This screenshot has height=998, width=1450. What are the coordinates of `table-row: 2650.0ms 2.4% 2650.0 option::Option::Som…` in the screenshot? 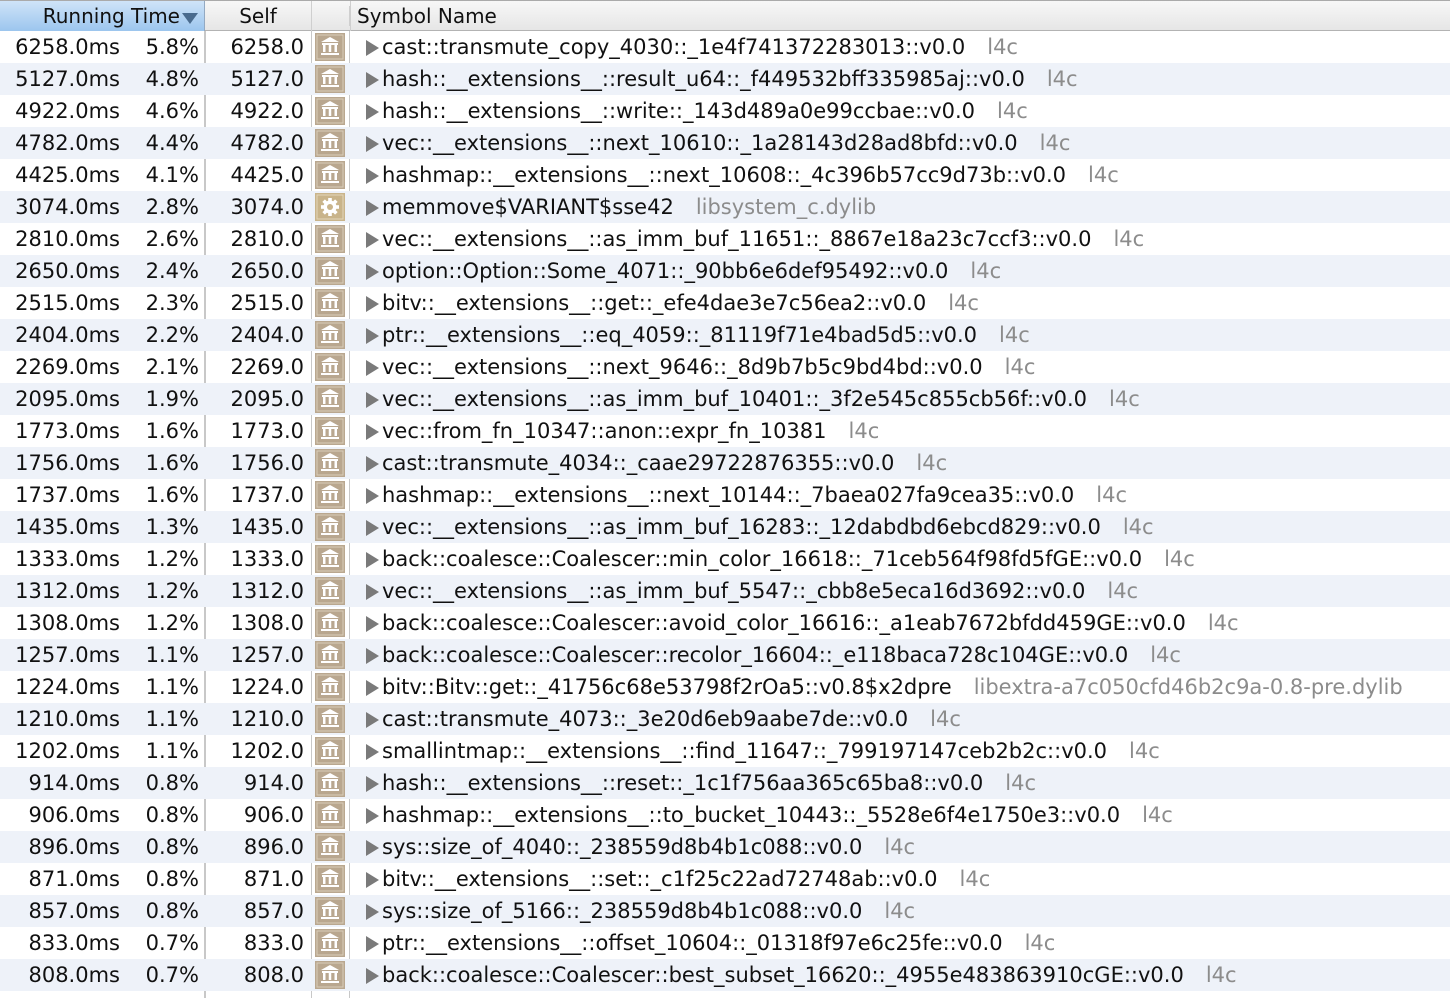 It's located at (725, 271).